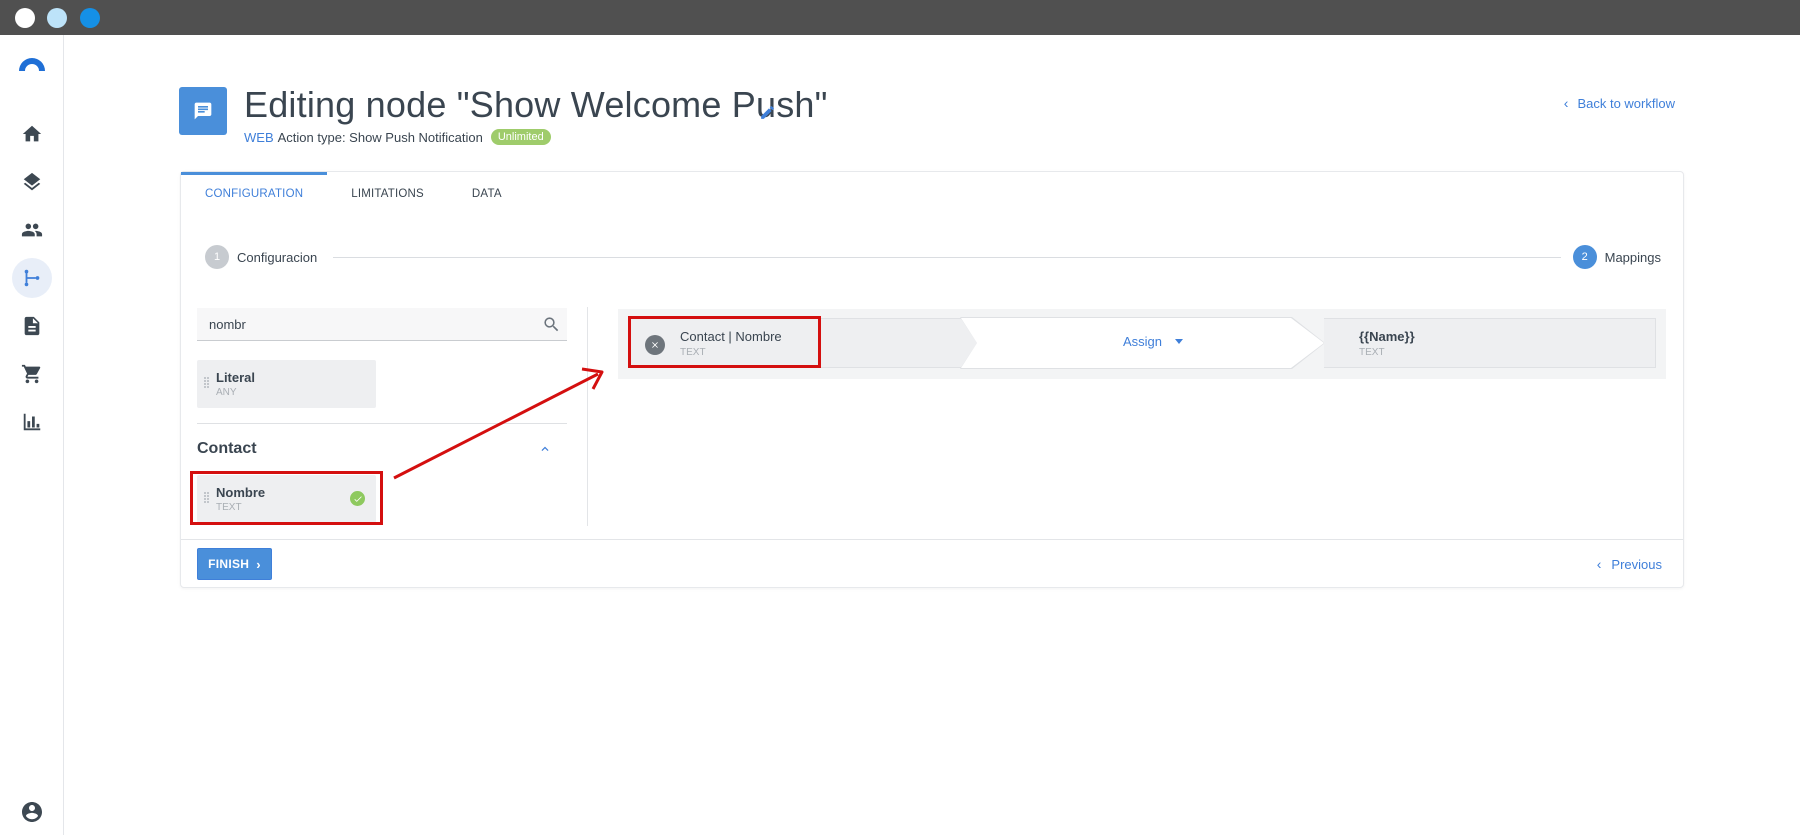 The width and height of the screenshot is (1800, 835). Describe the element at coordinates (1626, 103) in the screenshot. I see `back-to-workflow-label: Back to workflow` at that location.